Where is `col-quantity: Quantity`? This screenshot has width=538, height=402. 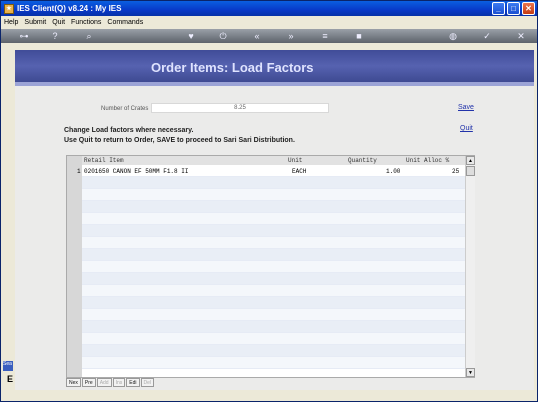
col-quantity: Quantity is located at coordinates (362, 160).